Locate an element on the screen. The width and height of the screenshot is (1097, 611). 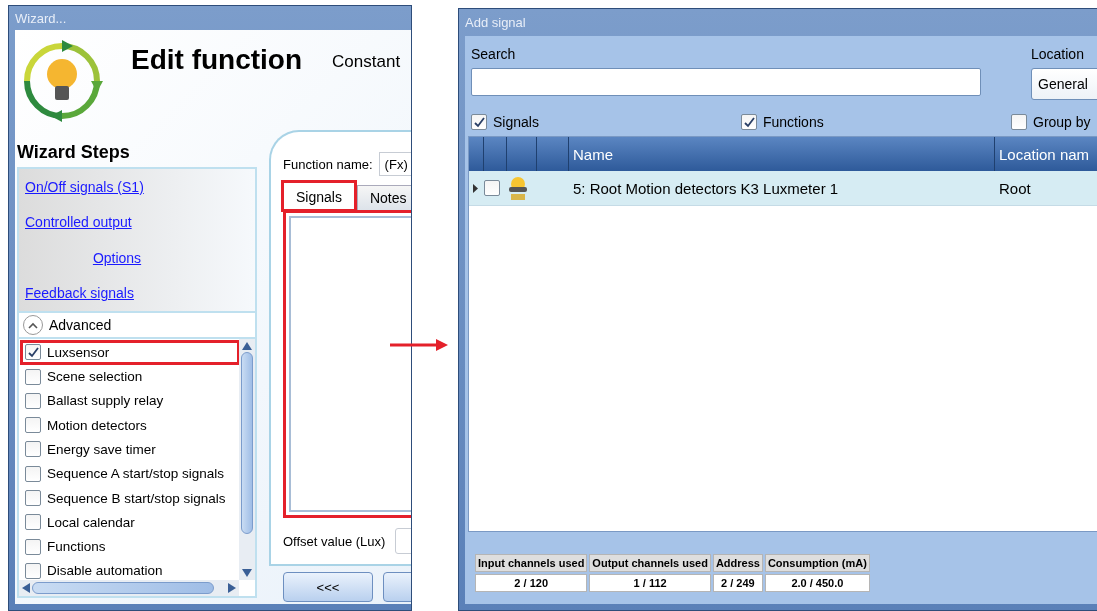
checkbox-label: Group by is located at coordinates (1062, 122).